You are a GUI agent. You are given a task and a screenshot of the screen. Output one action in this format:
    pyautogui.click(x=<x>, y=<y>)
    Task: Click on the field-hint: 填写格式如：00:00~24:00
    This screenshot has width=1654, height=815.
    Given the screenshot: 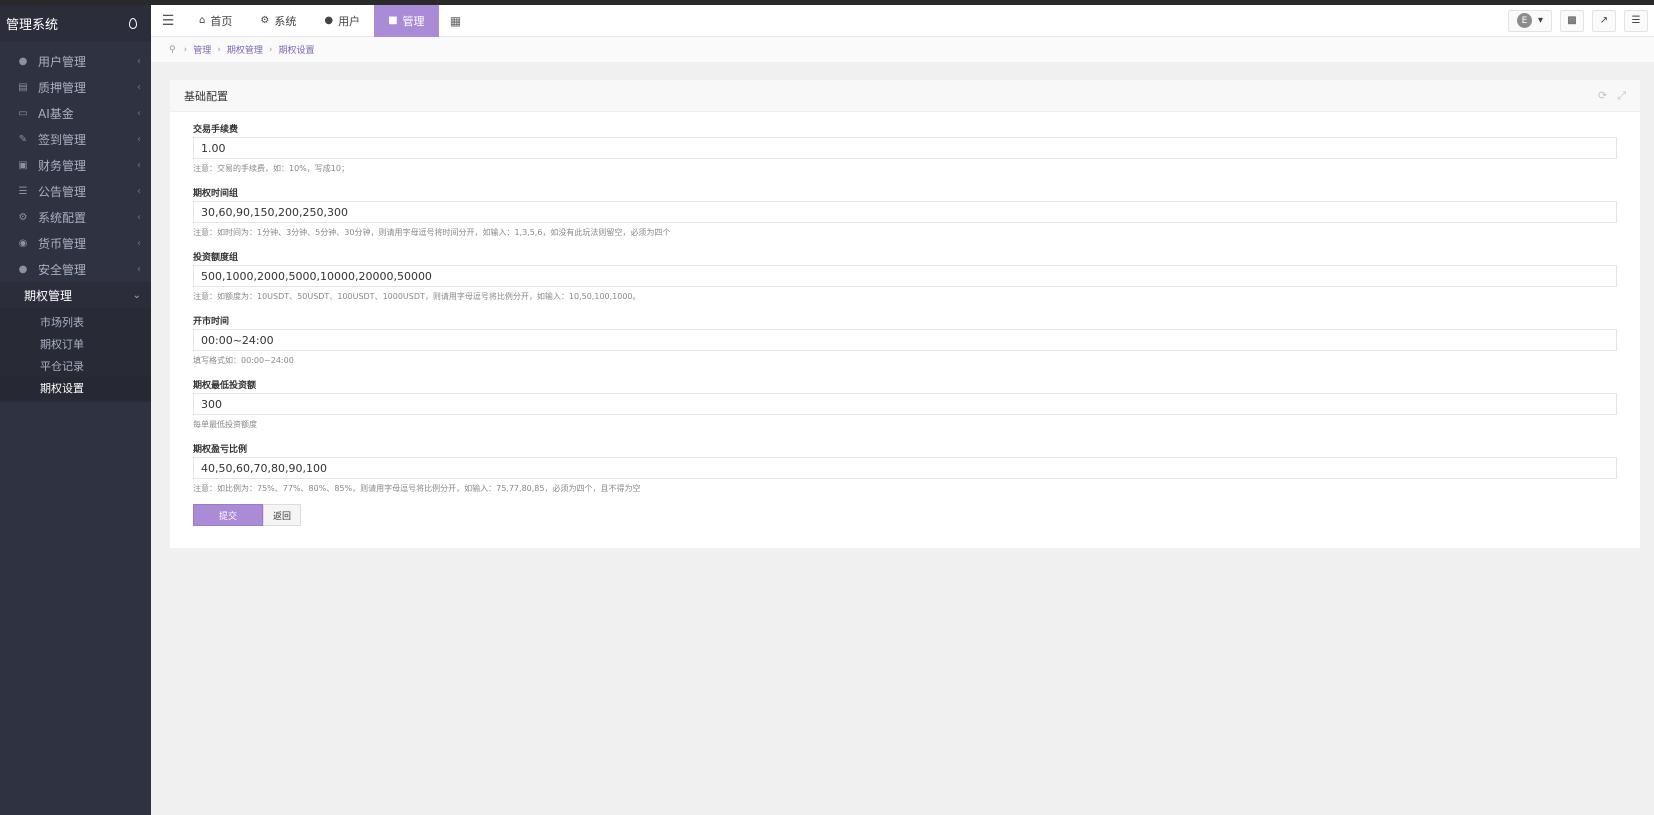 What is the action you would take?
    pyautogui.click(x=243, y=360)
    